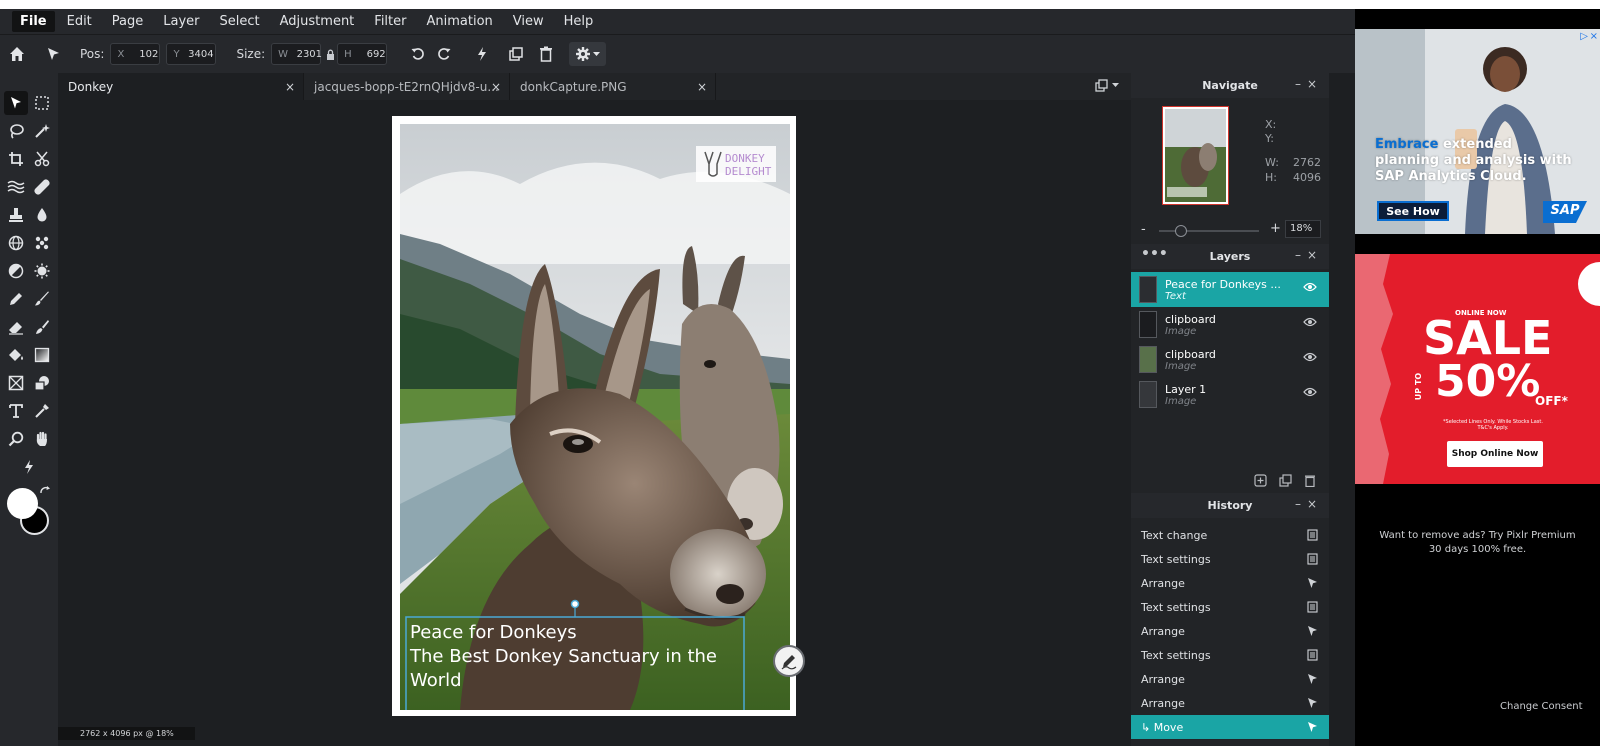  I want to click on menu-edit: Edit, so click(79, 21).